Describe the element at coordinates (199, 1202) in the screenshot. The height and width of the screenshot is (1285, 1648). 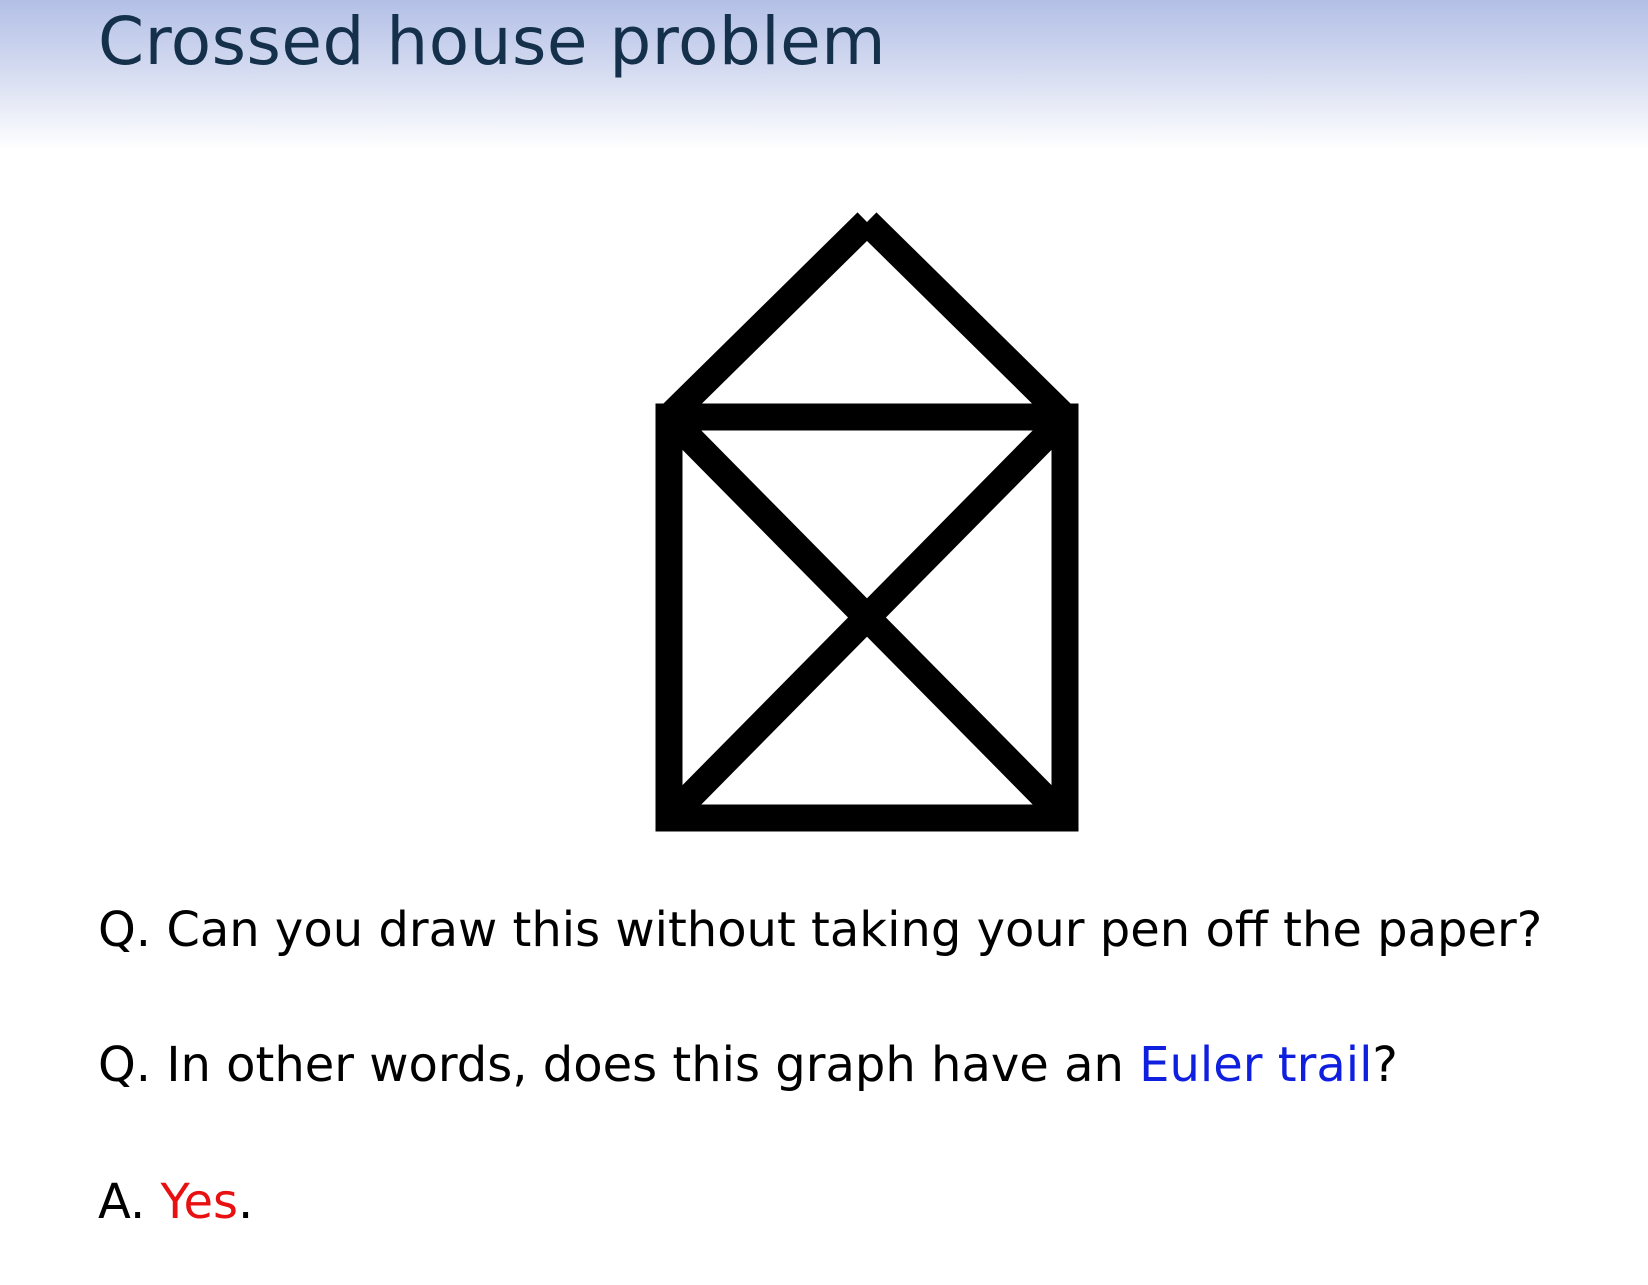
I see `answer-yes: Yes` at that location.